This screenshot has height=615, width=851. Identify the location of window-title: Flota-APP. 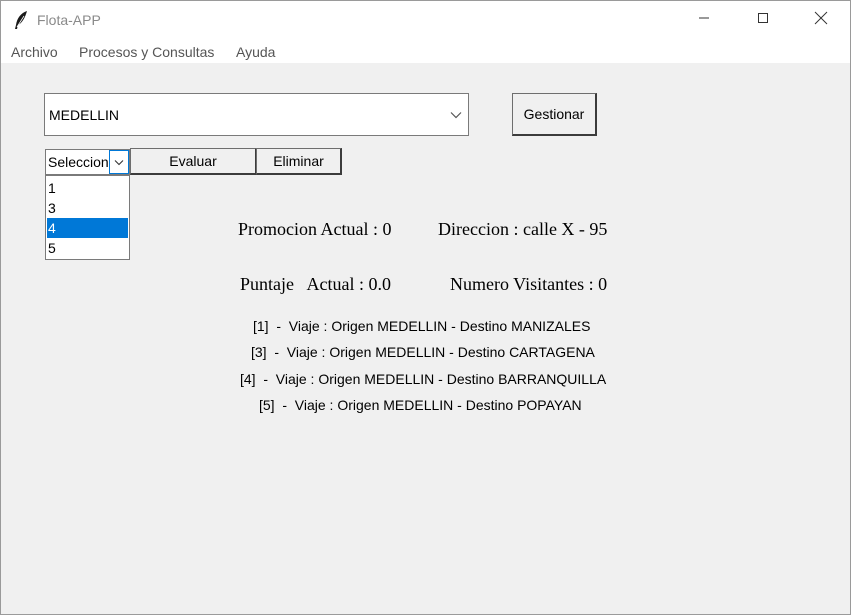
(69, 20).